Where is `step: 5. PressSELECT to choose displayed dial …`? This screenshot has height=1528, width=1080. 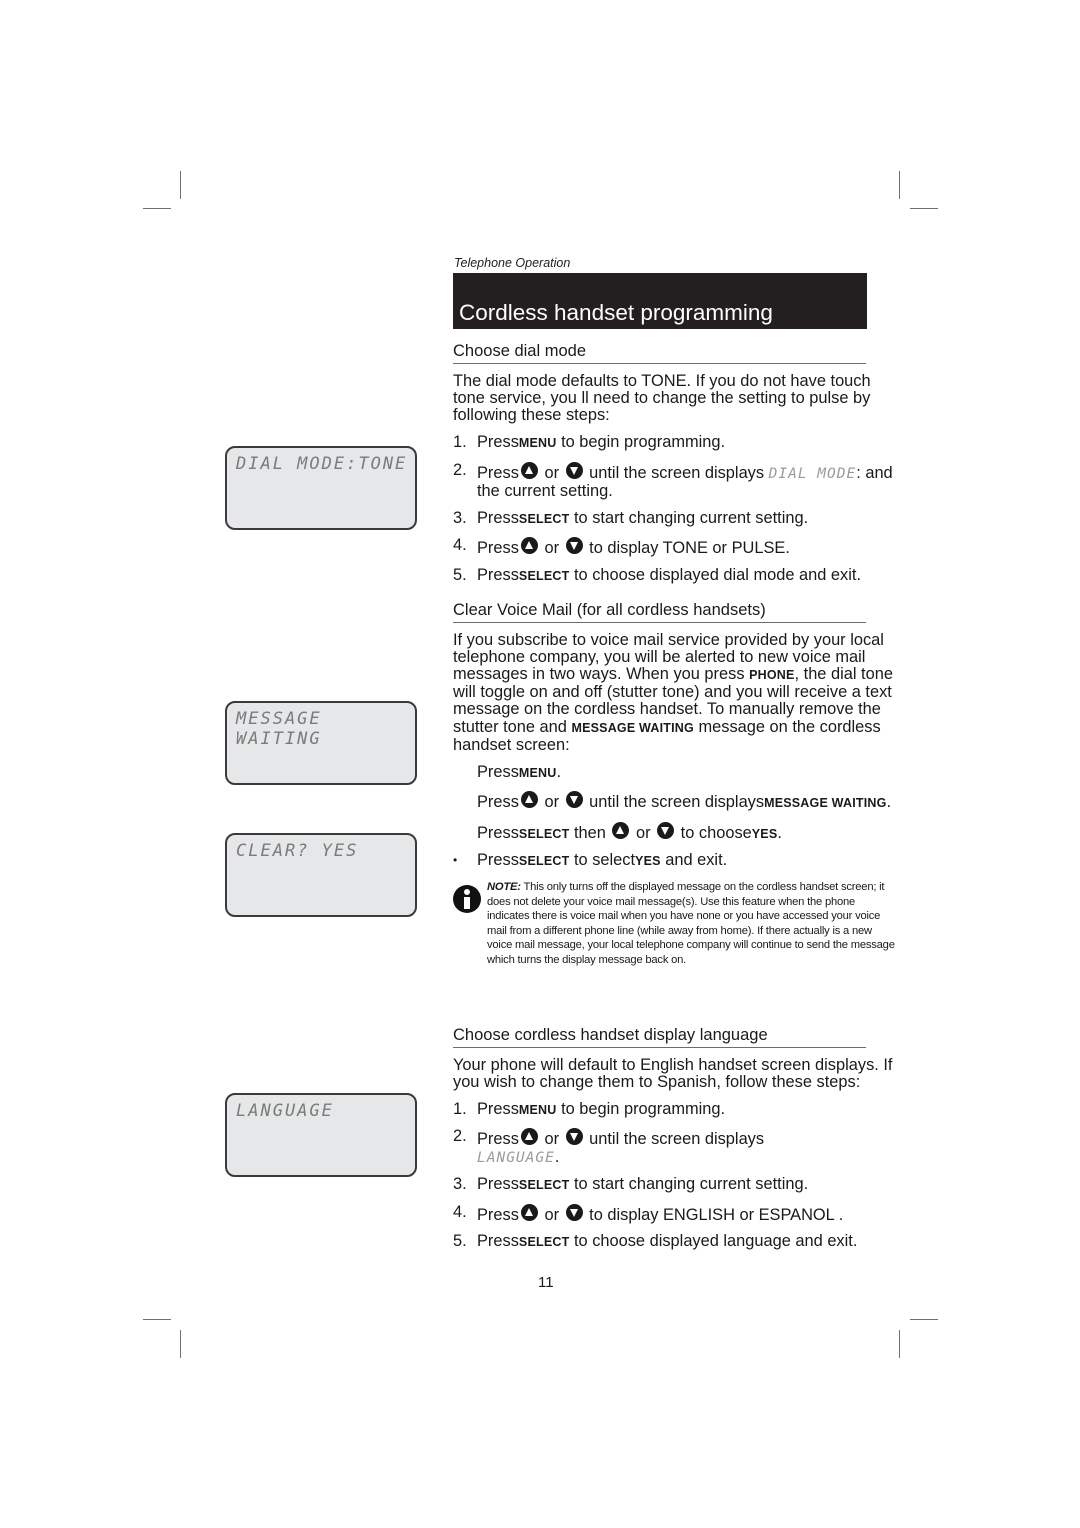
step: 5. PressSELECT to choose displayed dial … is located at coordinates (657, 574).